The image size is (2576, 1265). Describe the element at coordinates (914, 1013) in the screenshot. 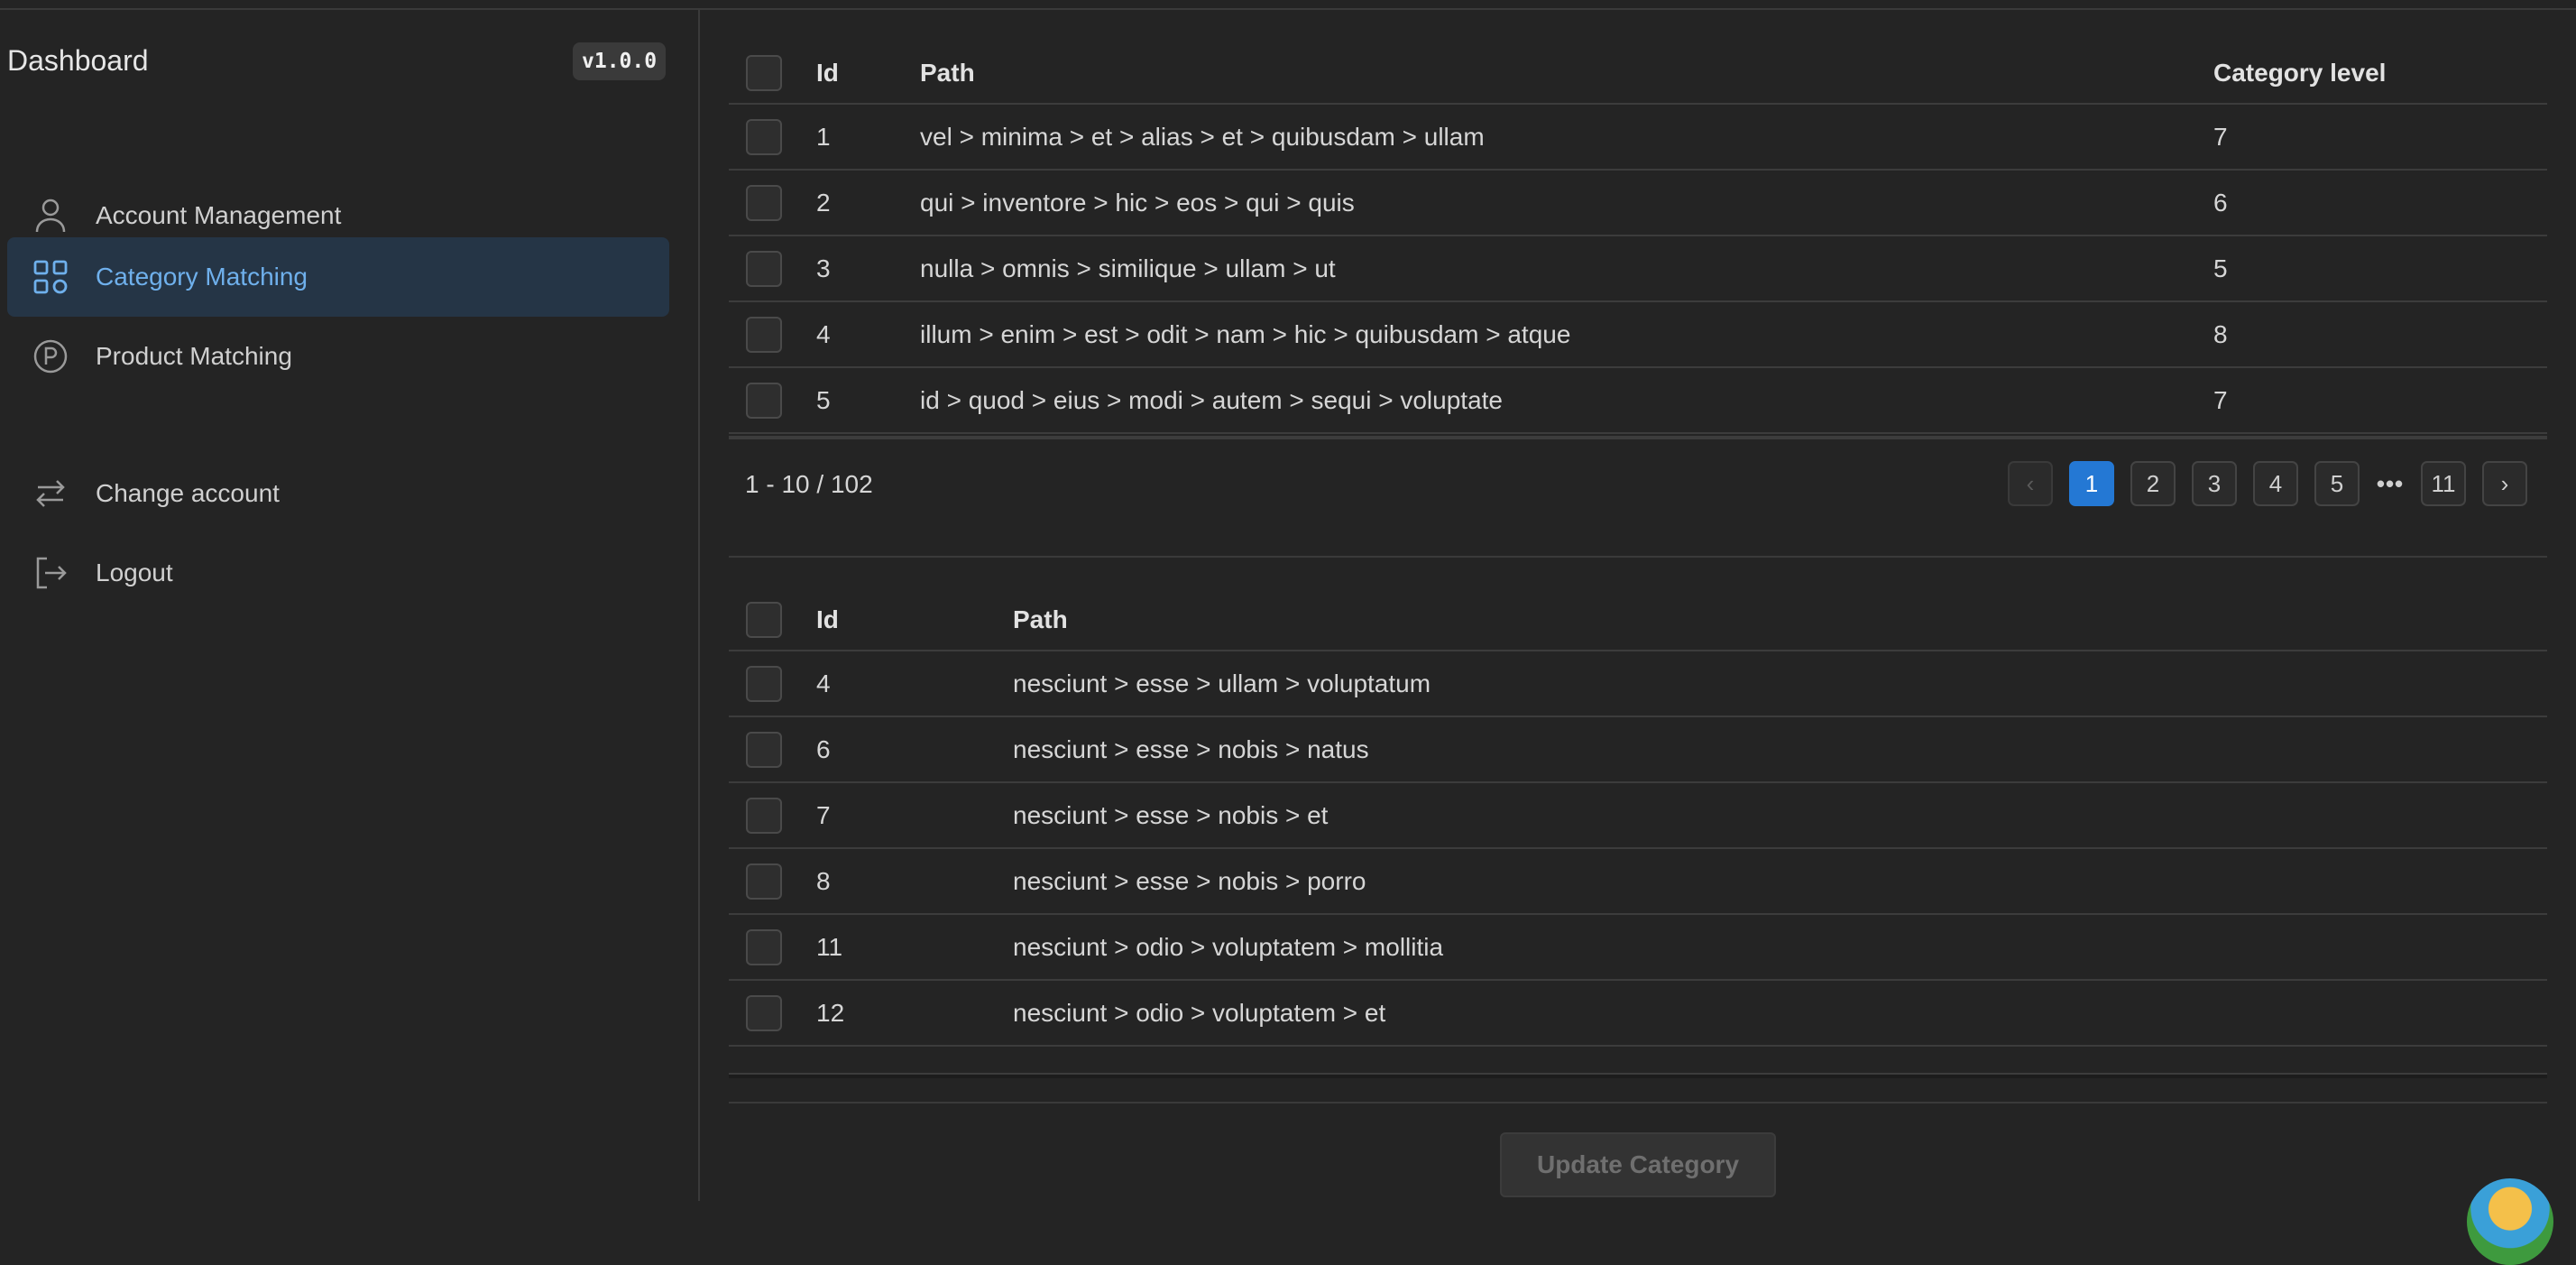

I see `cell-id: 12` at that location.